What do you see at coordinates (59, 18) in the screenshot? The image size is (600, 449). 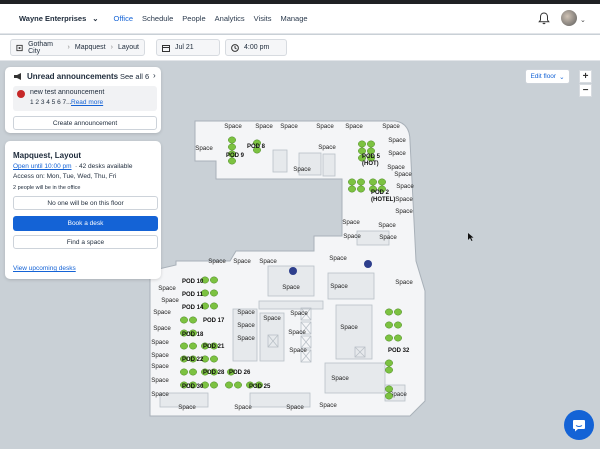 I see `org-switcher: Wayne Enterprises ⌄` at bounding box center [59, 18].